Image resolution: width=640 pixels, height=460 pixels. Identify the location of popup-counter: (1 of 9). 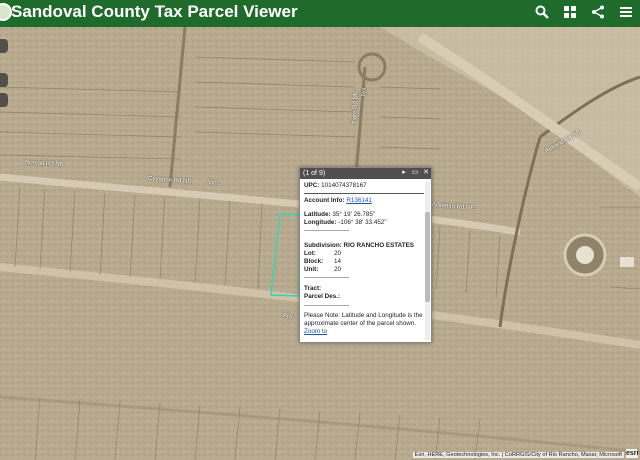
(314, 173).